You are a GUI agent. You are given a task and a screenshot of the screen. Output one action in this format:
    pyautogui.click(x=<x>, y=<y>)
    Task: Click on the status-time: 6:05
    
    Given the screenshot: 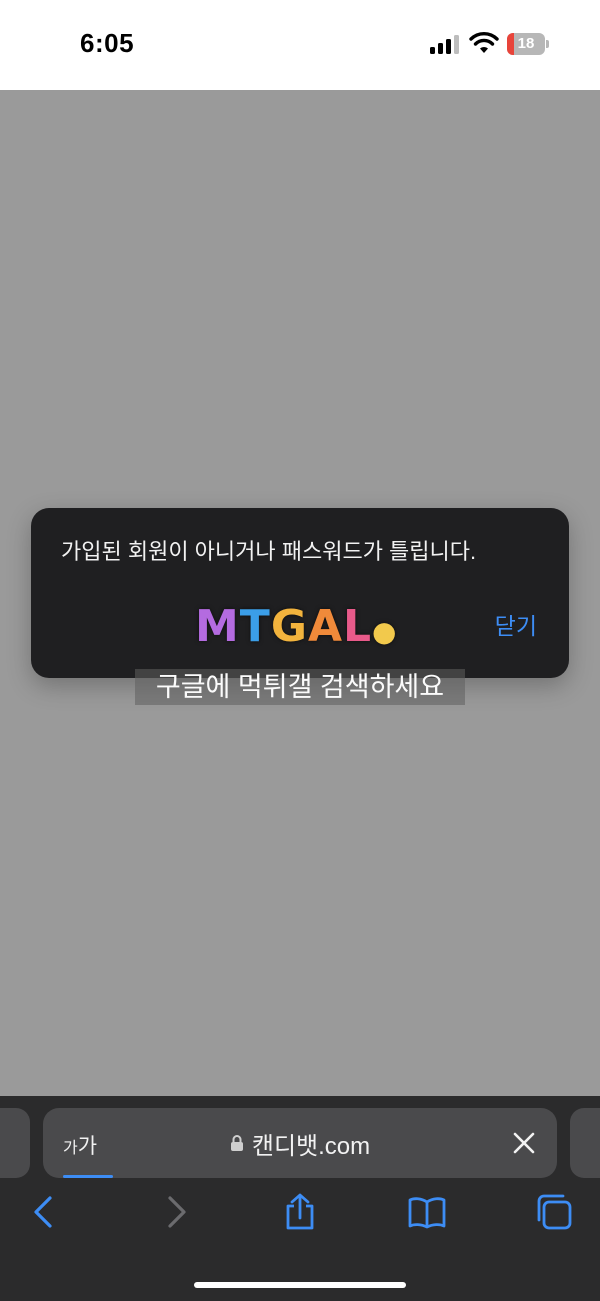 What is the action you would take?
    pyautogui.click(x=107, y=43)
    